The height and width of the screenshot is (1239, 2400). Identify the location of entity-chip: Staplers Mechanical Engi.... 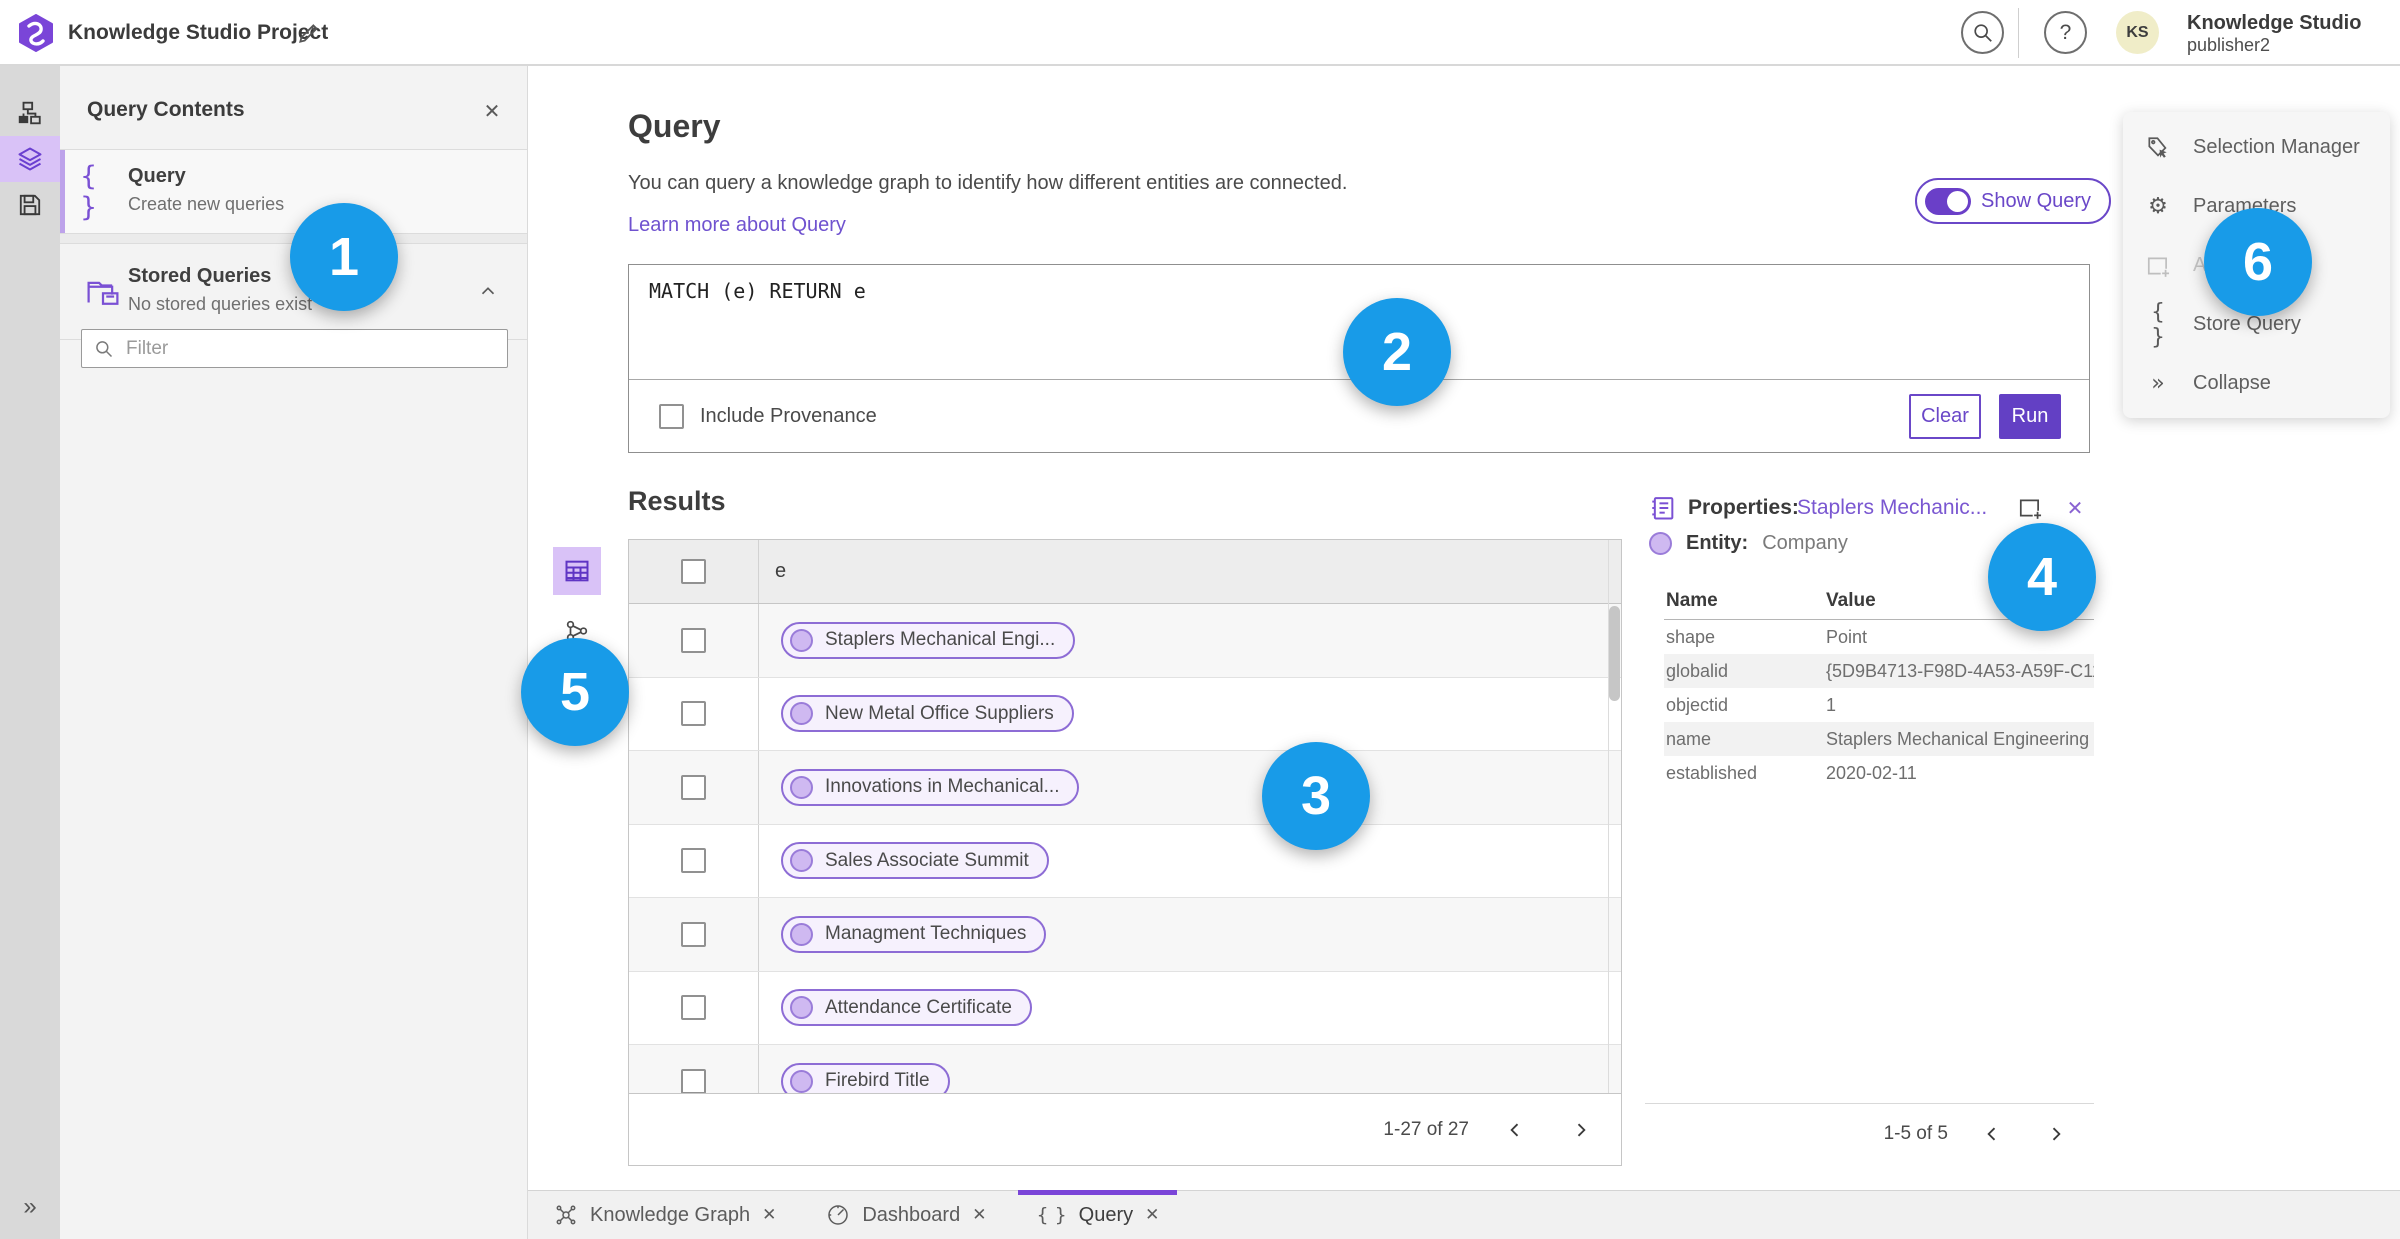
(928, 640).